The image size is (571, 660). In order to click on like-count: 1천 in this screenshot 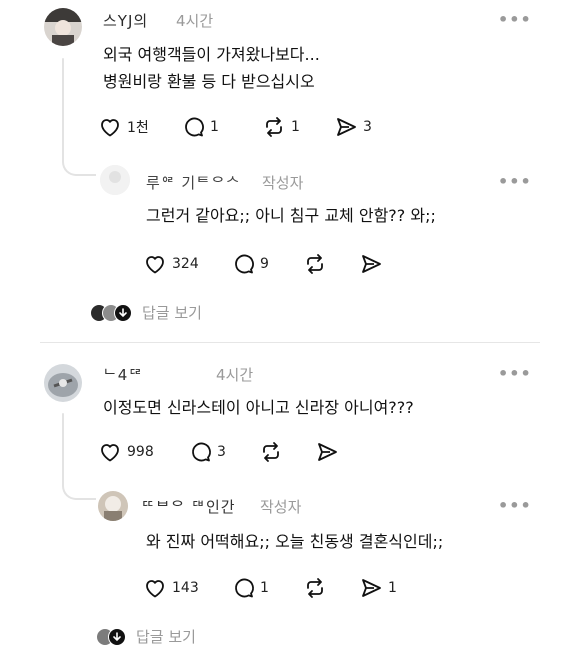, I will do `click(138, 128)`.